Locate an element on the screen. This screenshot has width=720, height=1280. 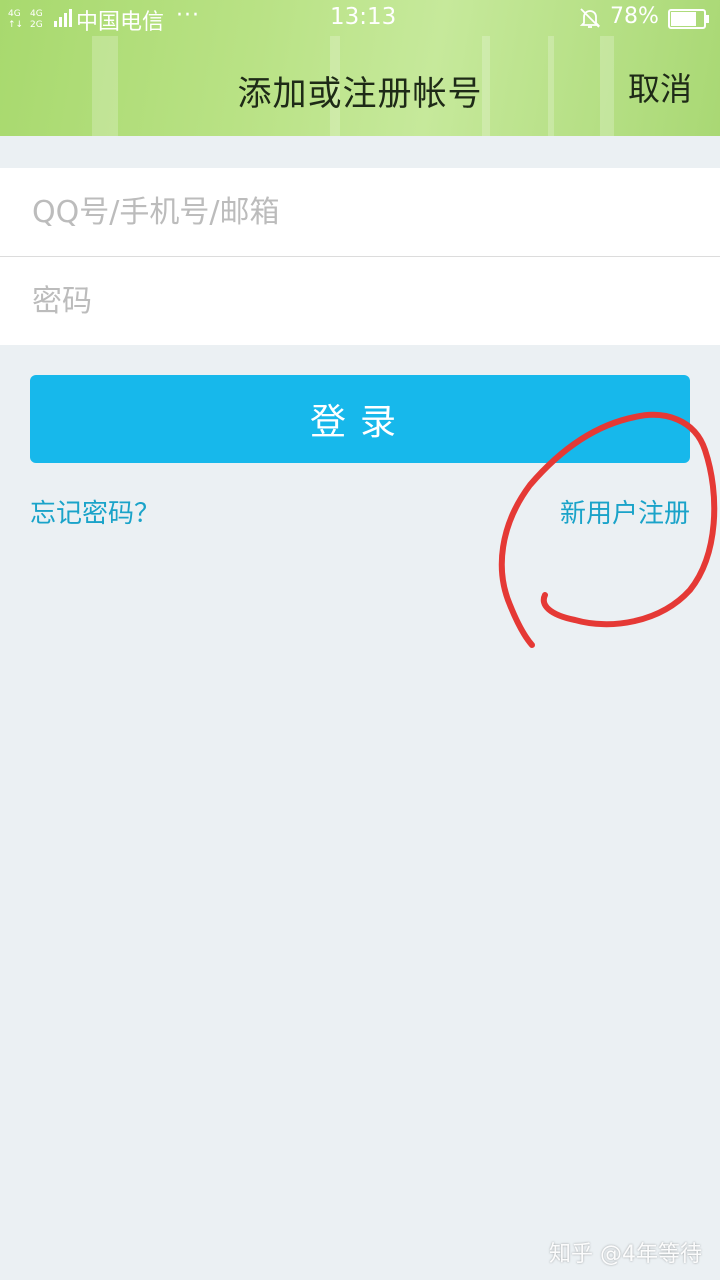
account-input is located at coordinates (360, 212).